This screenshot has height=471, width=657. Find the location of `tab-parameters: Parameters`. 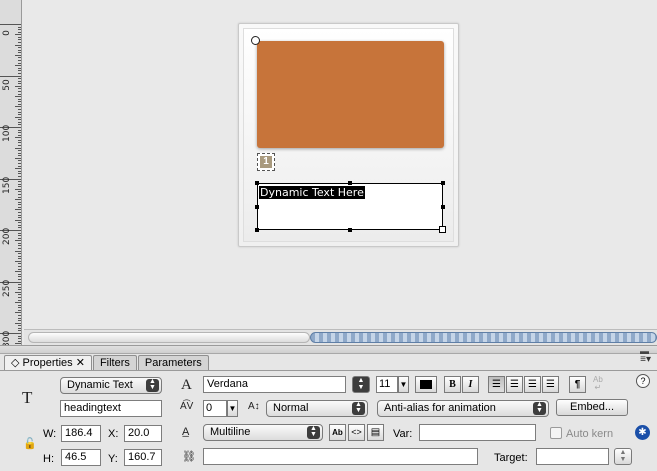

tab-parameters: Parameters is located at coordinates (173, 363).